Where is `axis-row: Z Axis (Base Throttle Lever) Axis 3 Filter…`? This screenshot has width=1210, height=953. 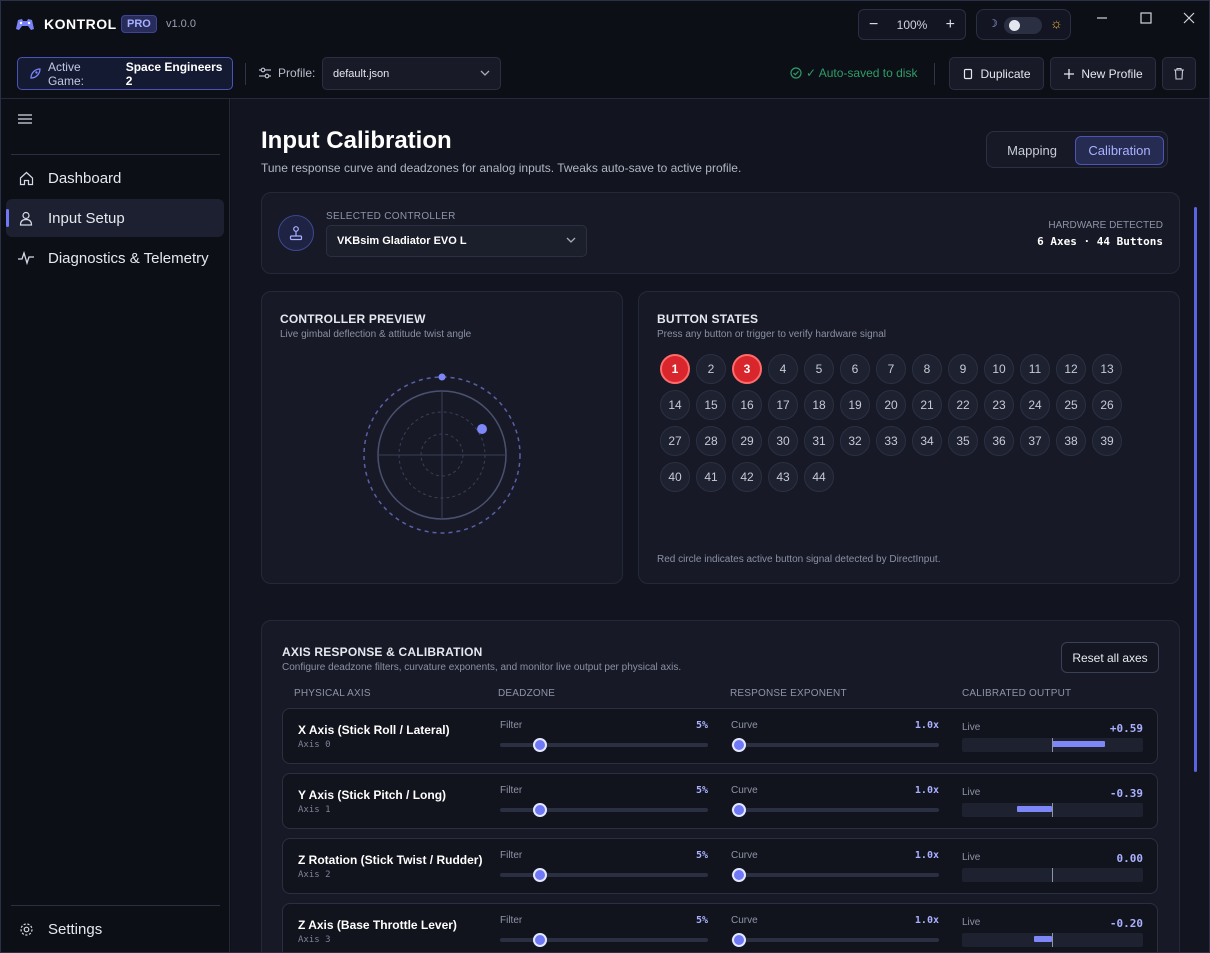 axis-row: Z Axis (Base Throttle Lever) Axis 3 Filter… is located at coordinates (720, 927).